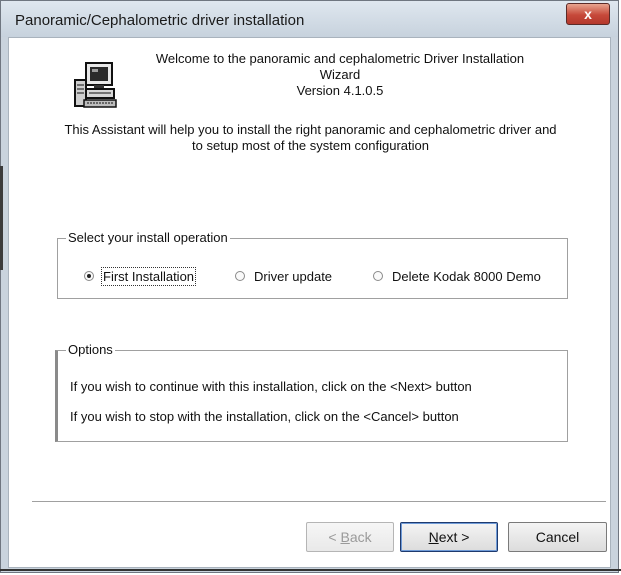 The width and height of the screenshot is (621, 575). I want to click on radio-label-first-installation: First Installation, so click(148, 276).